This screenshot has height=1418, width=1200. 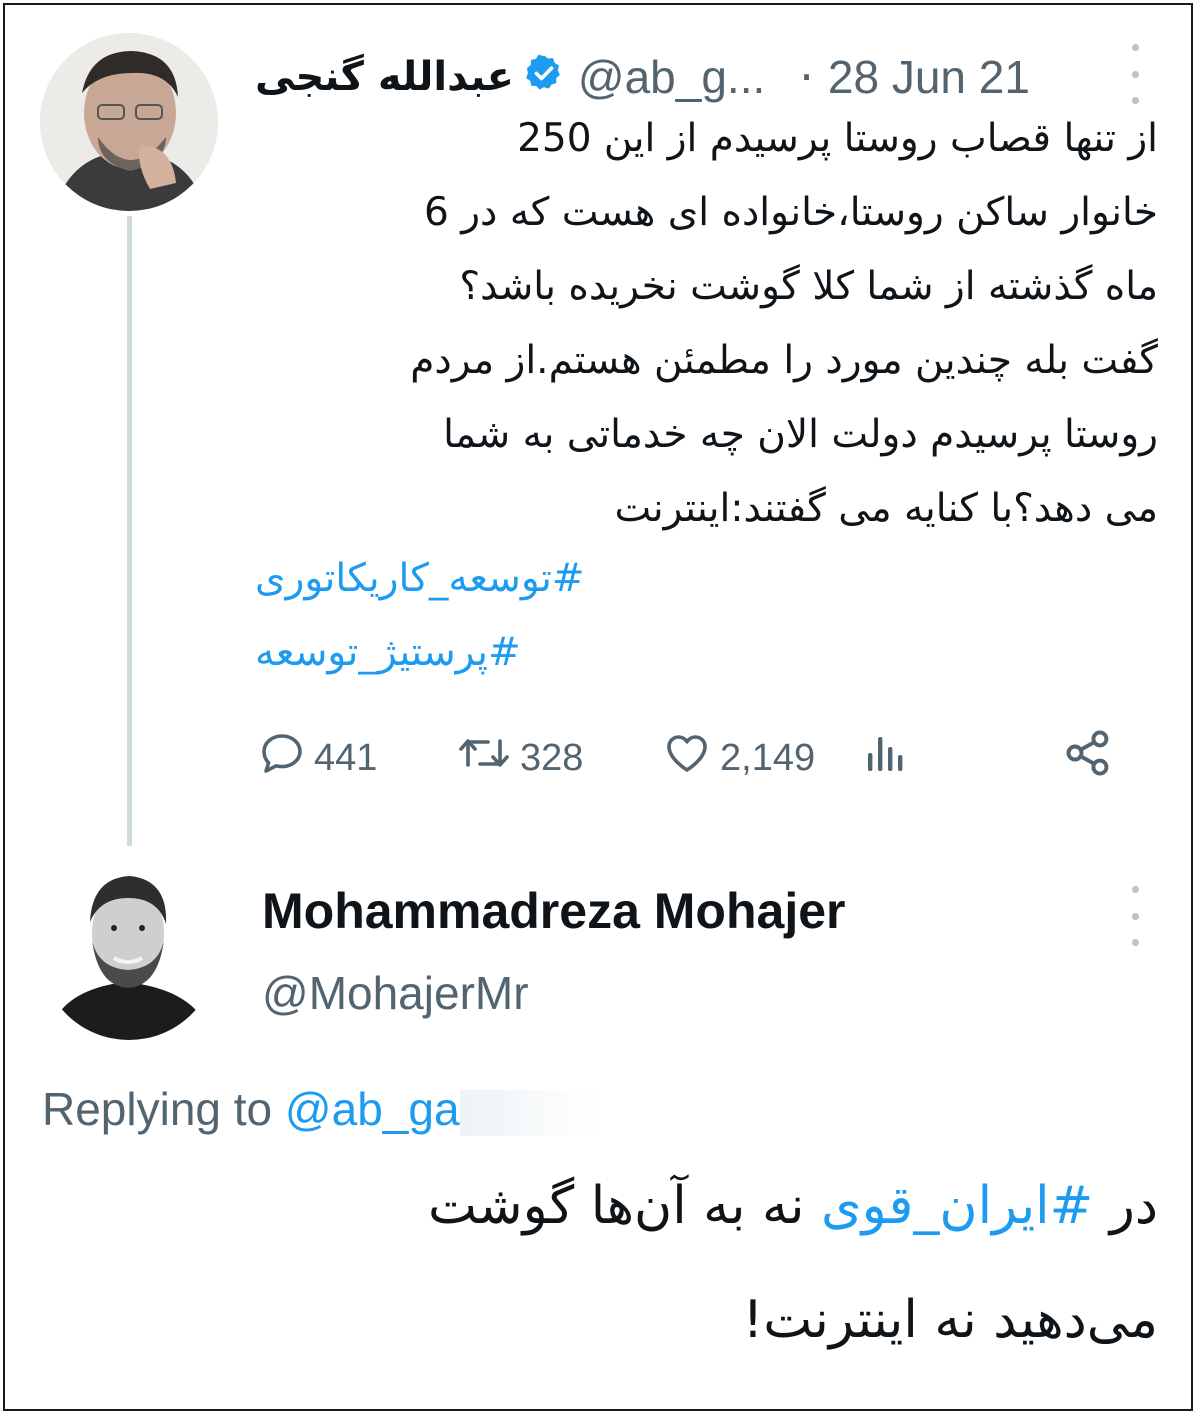 I want to click on tweet-text-line: از تنها قصاب روستا پرسیدم از این 250, so click(x=837, y=138).